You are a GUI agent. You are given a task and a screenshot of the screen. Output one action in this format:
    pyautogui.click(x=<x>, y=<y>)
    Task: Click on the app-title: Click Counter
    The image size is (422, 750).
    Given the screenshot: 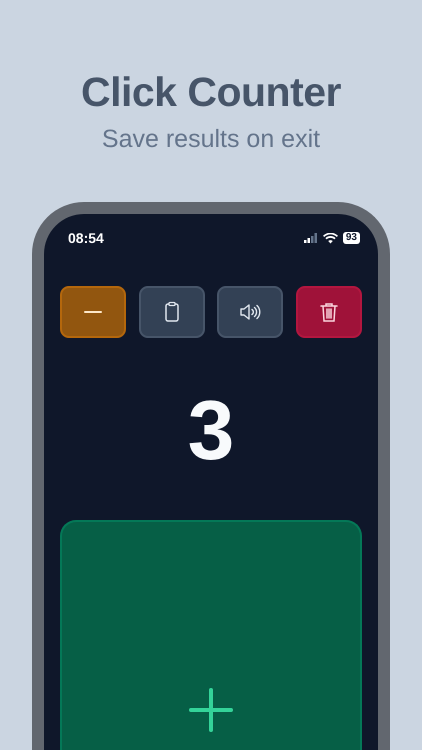 What is the action you would take?
    pyautogui.click(x=211, y=92)
    